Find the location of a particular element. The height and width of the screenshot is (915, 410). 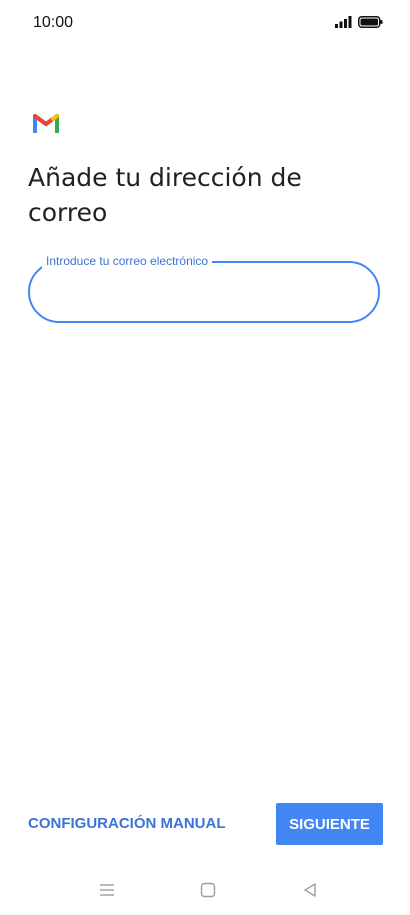

page-title: Añade tu dirección de correo is located at coordinates (165, 195).